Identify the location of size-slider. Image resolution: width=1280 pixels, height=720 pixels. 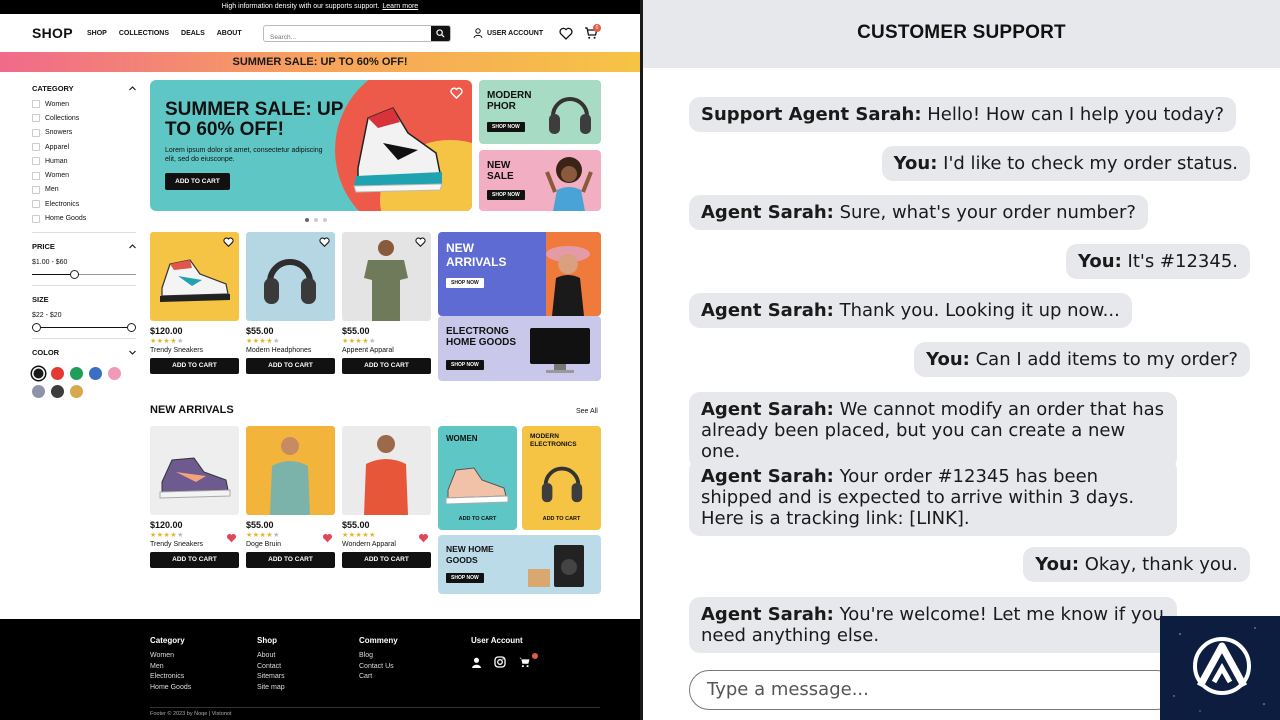
(84, 328).